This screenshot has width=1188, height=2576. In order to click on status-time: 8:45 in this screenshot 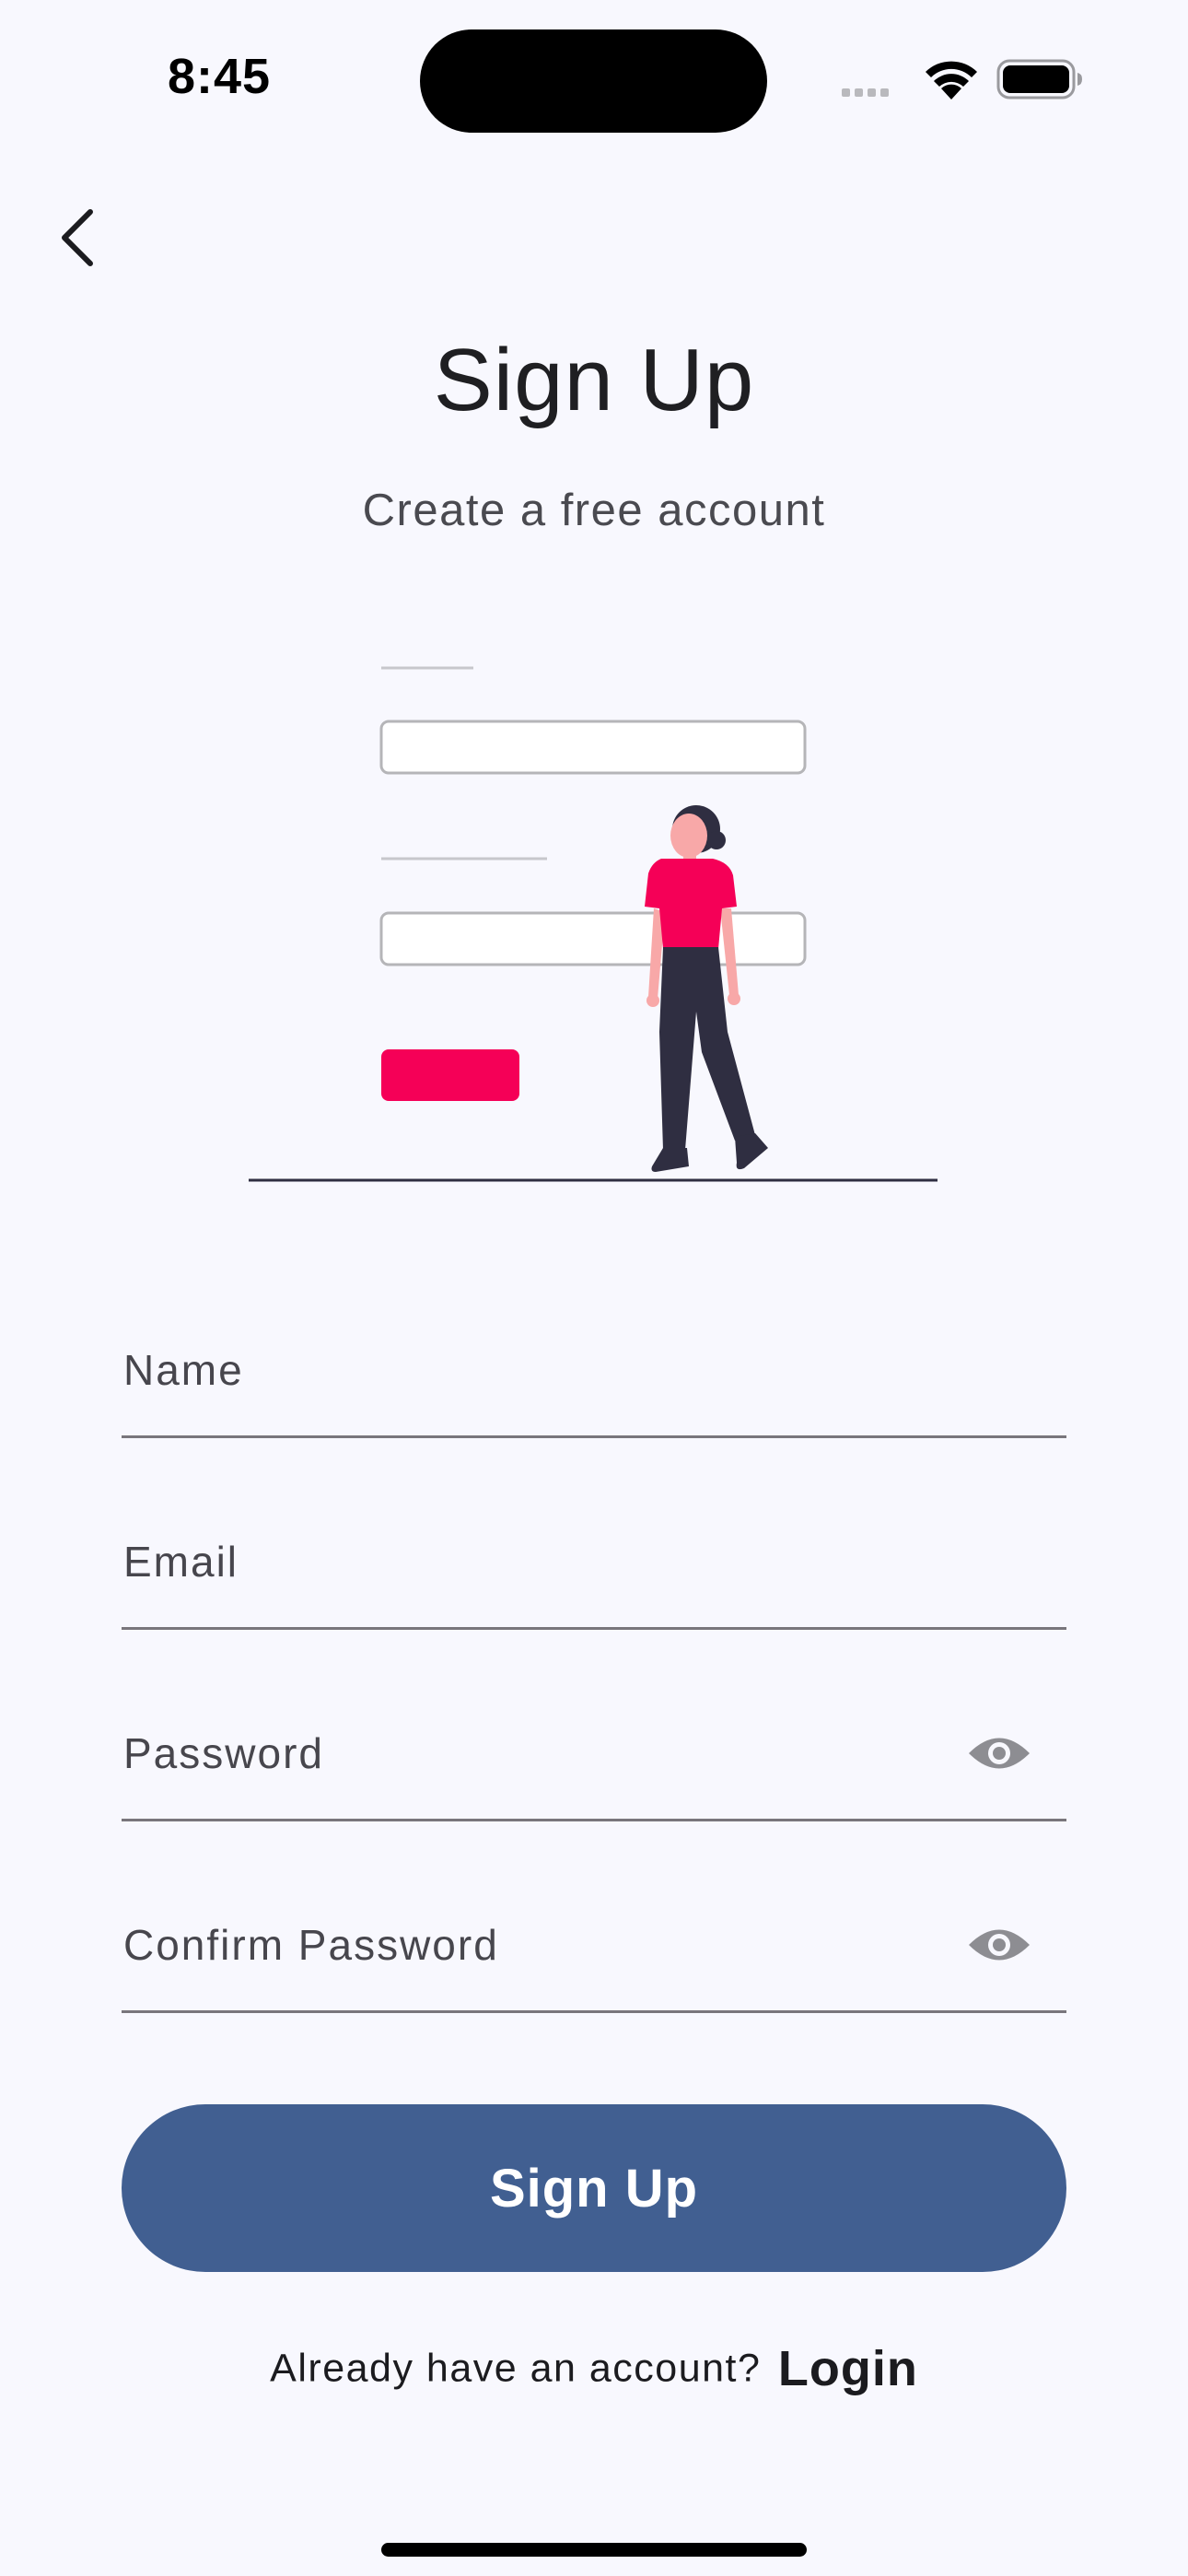, I will do `click(220, 76)`.